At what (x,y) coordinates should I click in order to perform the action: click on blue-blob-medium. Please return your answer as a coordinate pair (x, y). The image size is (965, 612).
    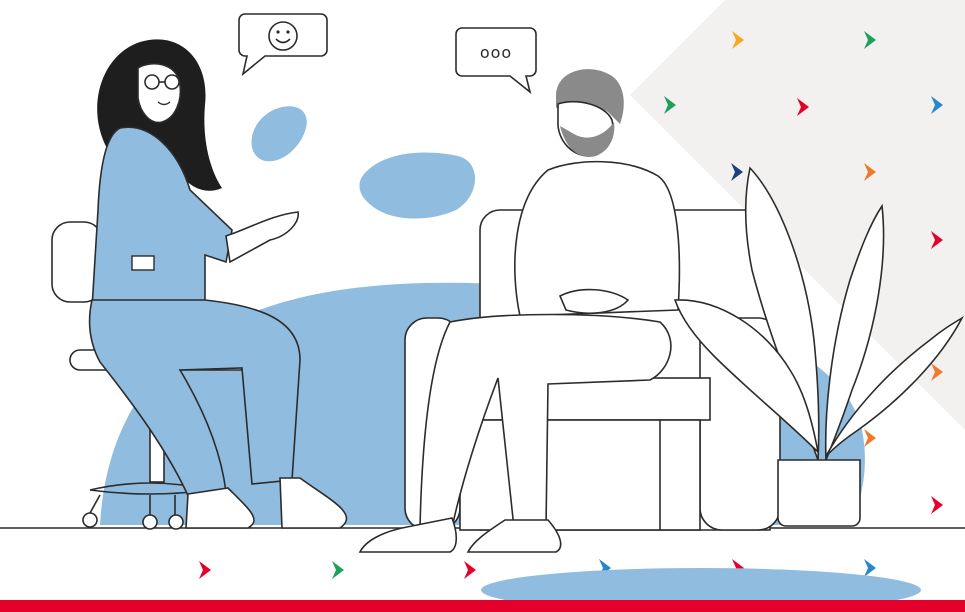
    Looking at the image, I should click on (417, 185).